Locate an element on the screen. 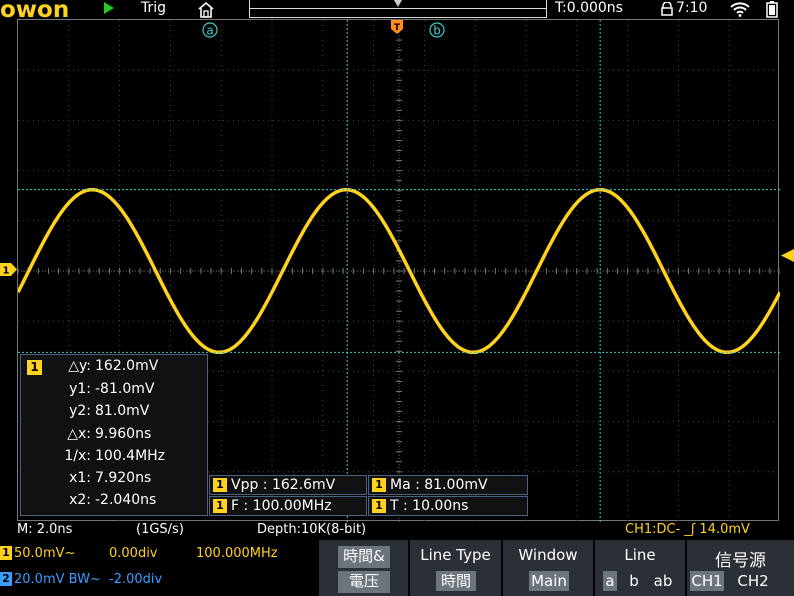 The image size is (794, 596). y2-value: 81.0mV is located at coordinates (122, 411).